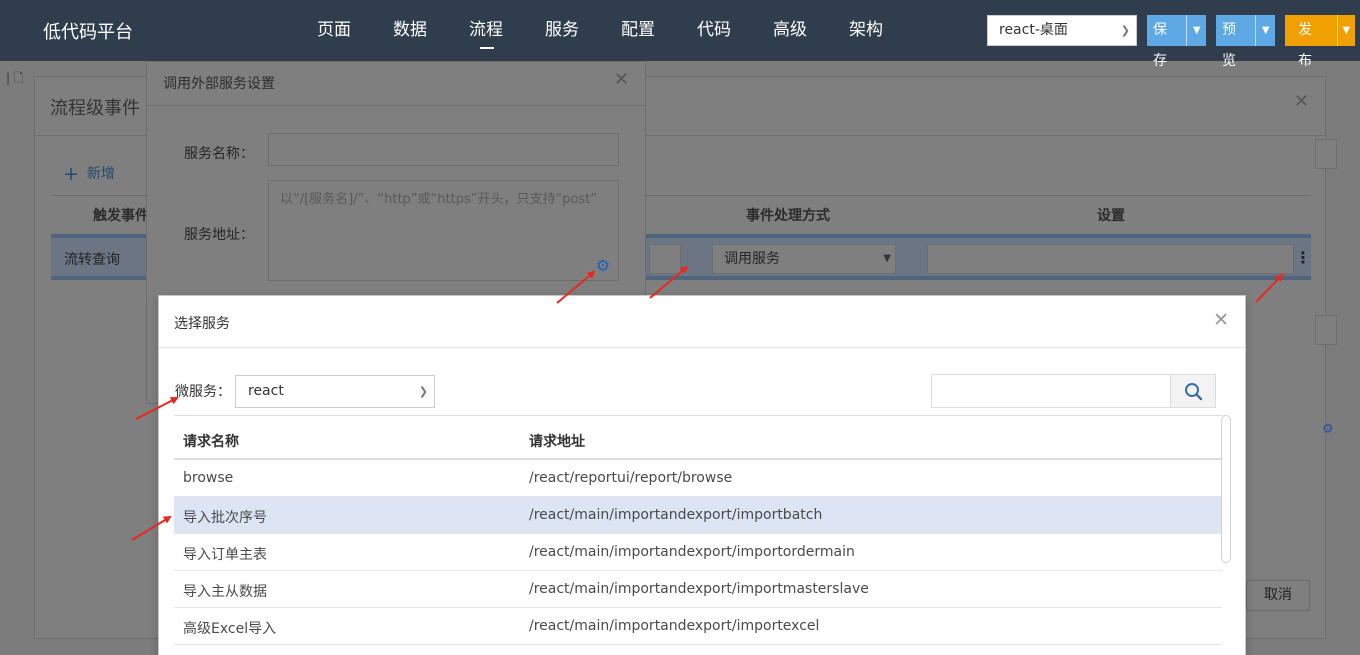  I want to click on service-address-label: 服务地址：, so click(219, 235).